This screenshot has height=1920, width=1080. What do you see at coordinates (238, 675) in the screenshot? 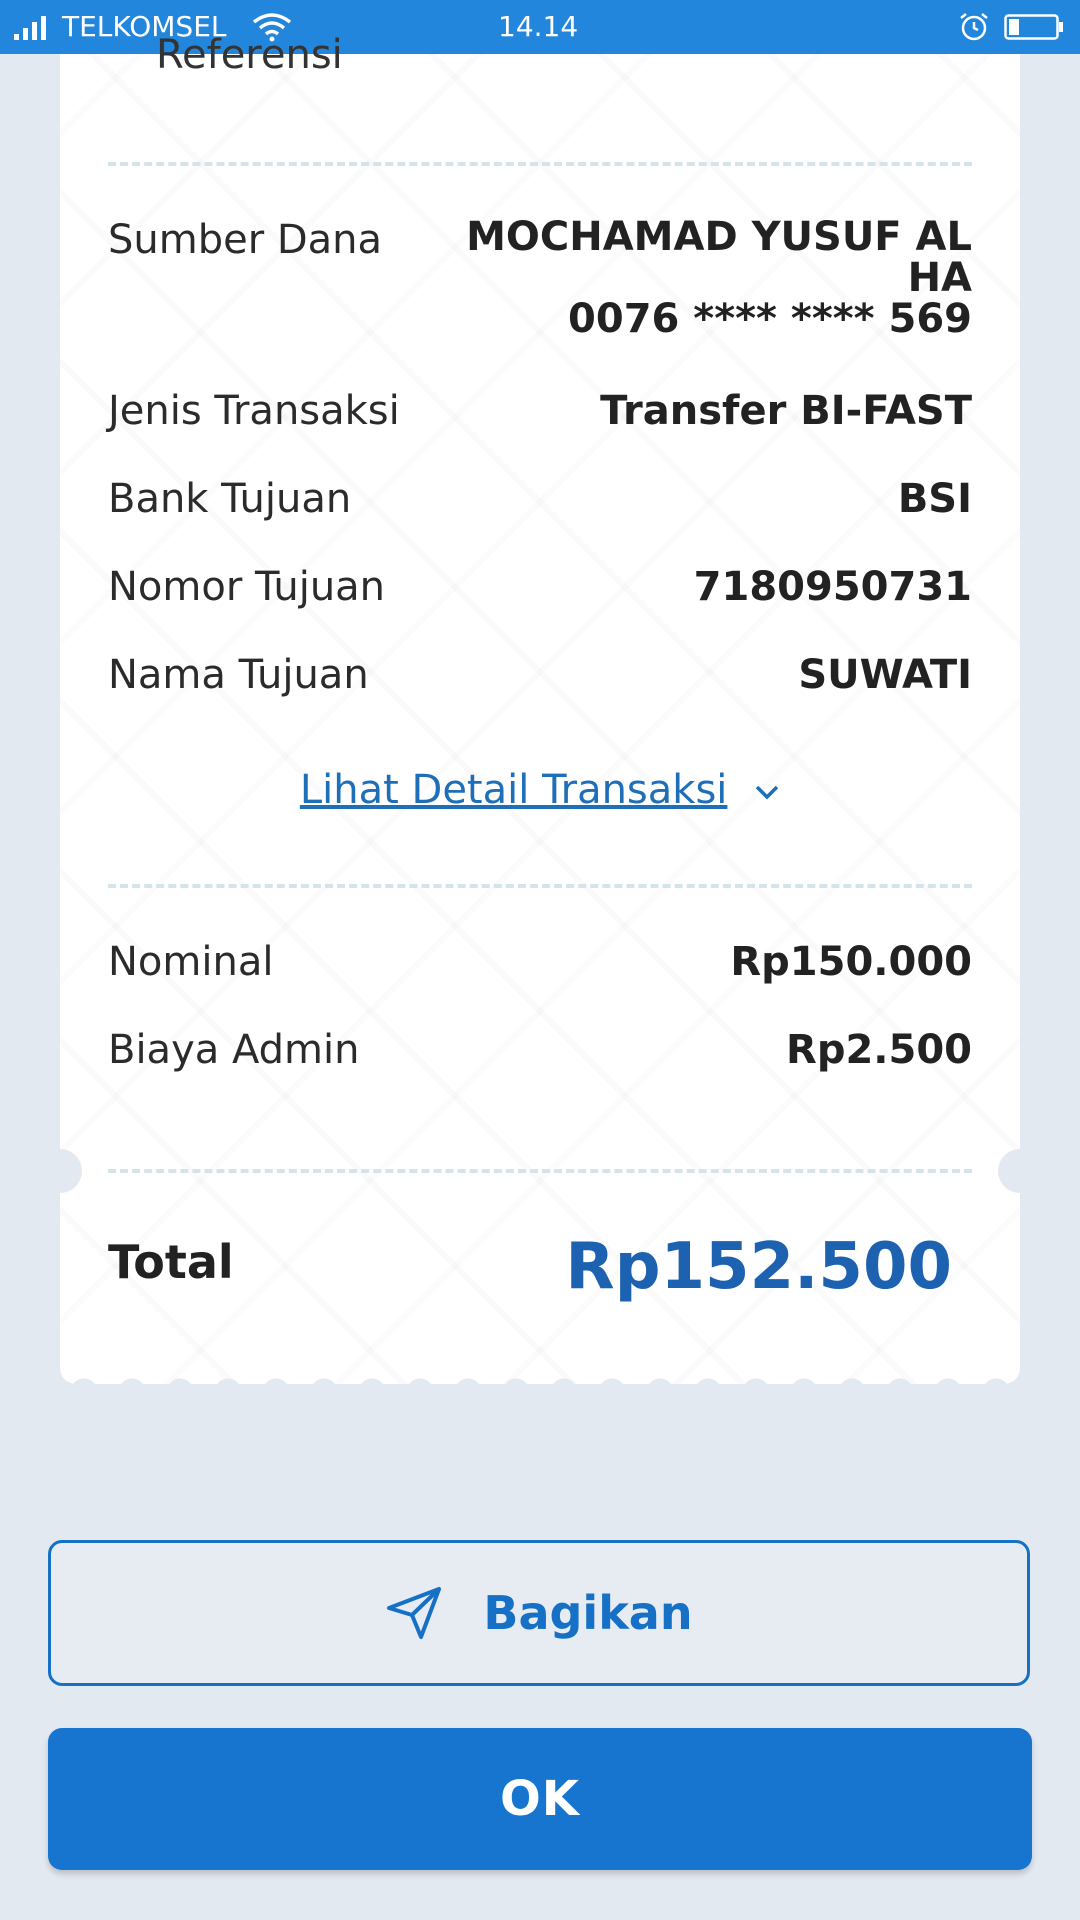
I see `destination-name-label: Nama Tujuan` at bounding box center [238, 675].